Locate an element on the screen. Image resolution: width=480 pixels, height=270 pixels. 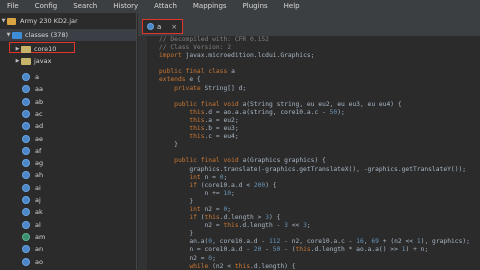
tab-bar: a × is located at coordinates (309, 24).